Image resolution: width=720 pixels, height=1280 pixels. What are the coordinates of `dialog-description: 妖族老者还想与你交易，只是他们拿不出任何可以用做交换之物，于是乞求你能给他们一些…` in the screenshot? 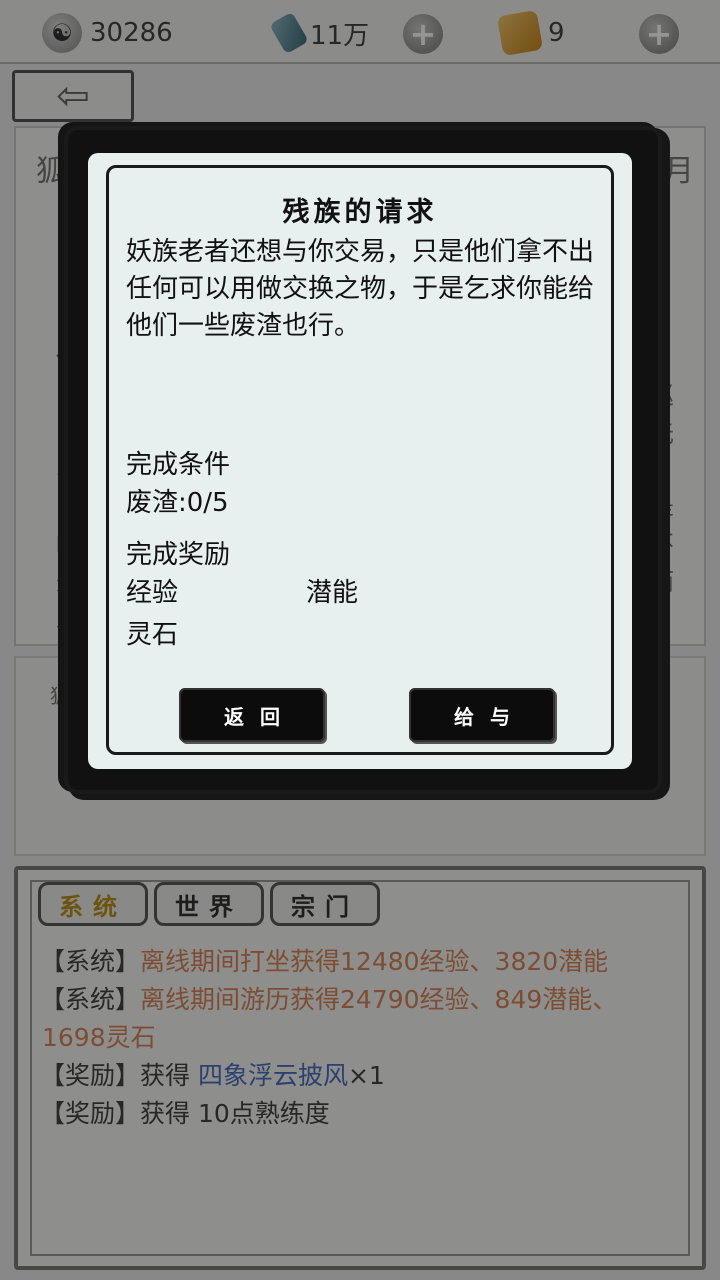 It's located at (360, 289).